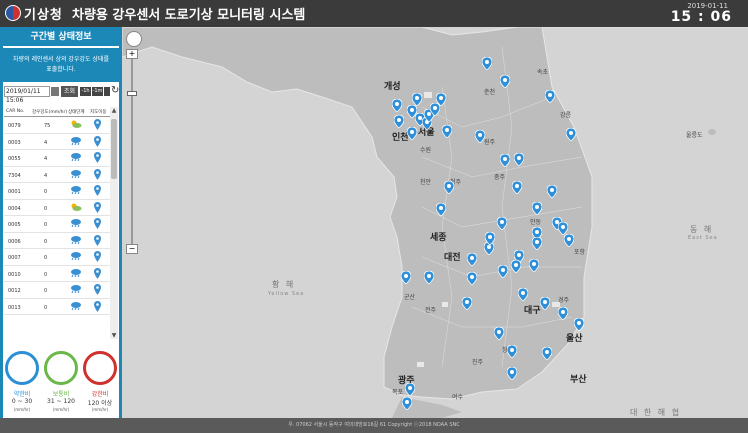 The image size is (748, 433). Describe the element at coordinates (114, 110) in the screenshot. I see `scroll-up-icon: ▲` at that location.